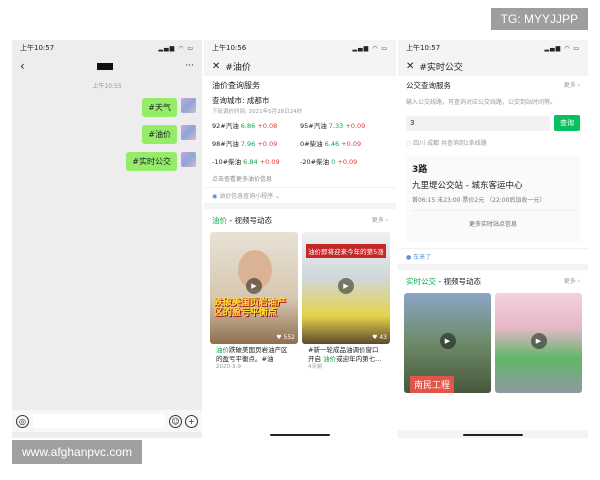 Image resolution: width=600 pixels, height=480 pixels. Describe the element at coordinates (99, 421) in the screenshot. I see `message-input` at that location.